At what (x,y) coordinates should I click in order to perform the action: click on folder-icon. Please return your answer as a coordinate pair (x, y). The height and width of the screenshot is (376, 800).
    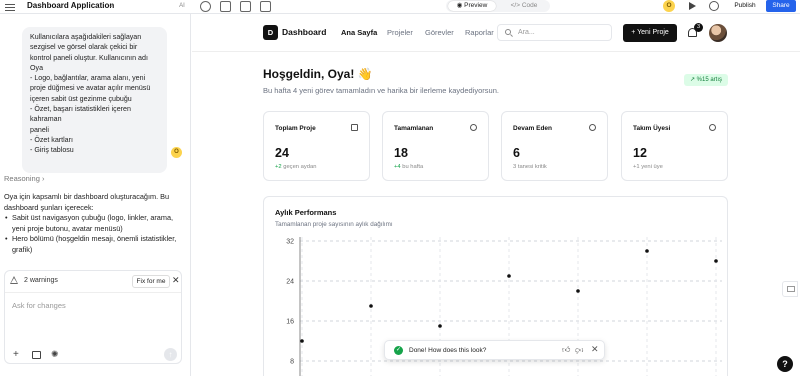
    Looking at the image, I should click on (354, 127).